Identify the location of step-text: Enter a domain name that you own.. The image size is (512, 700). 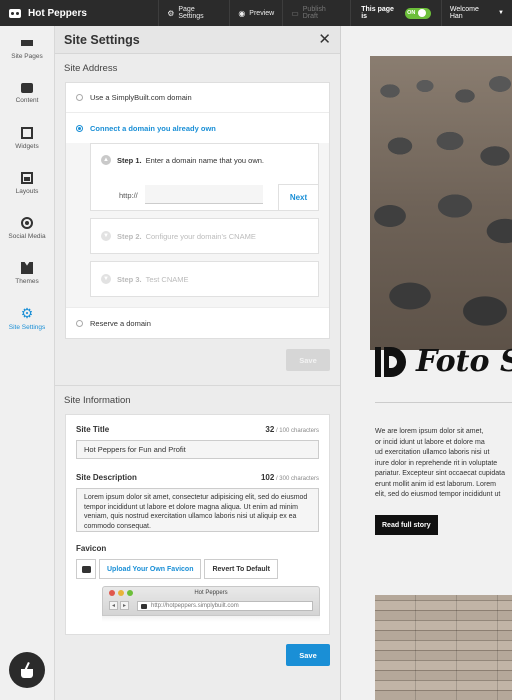
(204, 160).